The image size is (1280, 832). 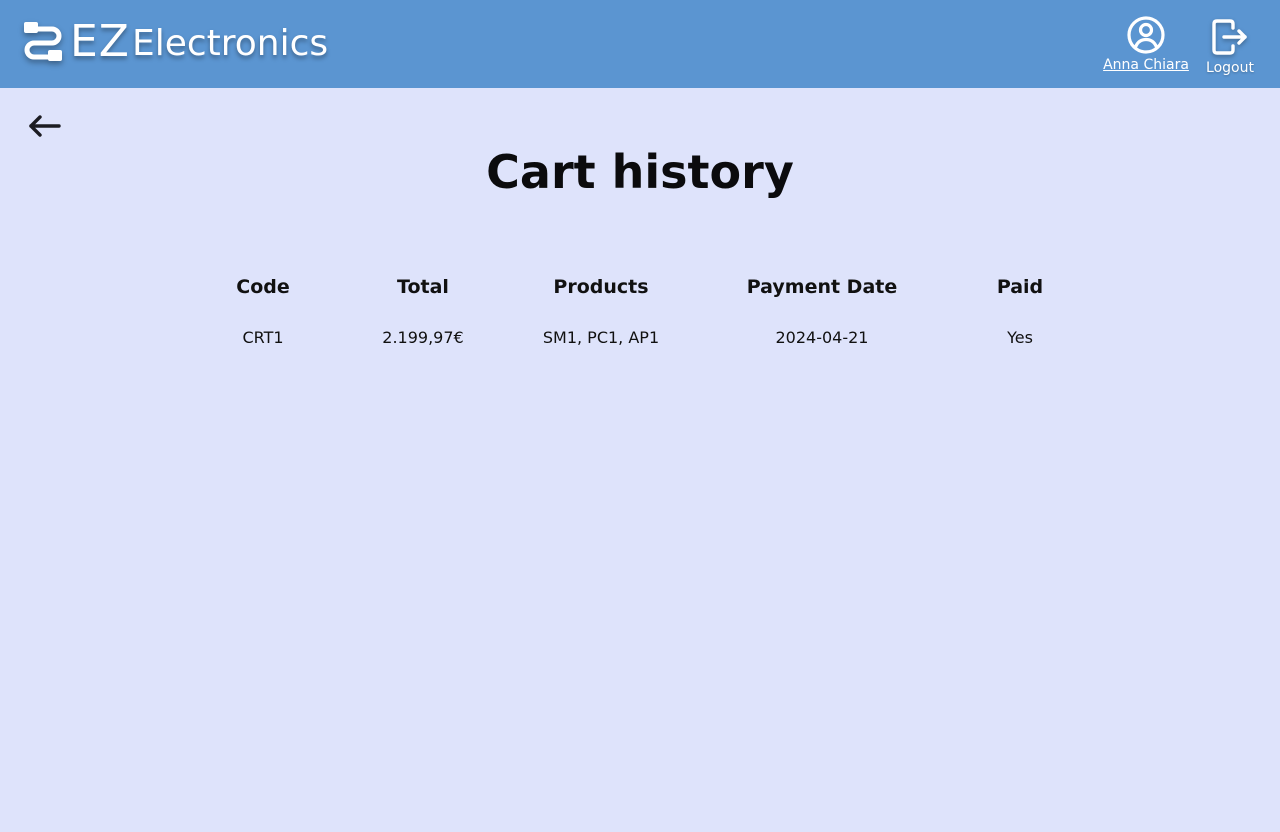 What do you see at coordinates (640, 172) in the screenshot?
I see `page-title: Cart history` at bounding box center [640, 172].